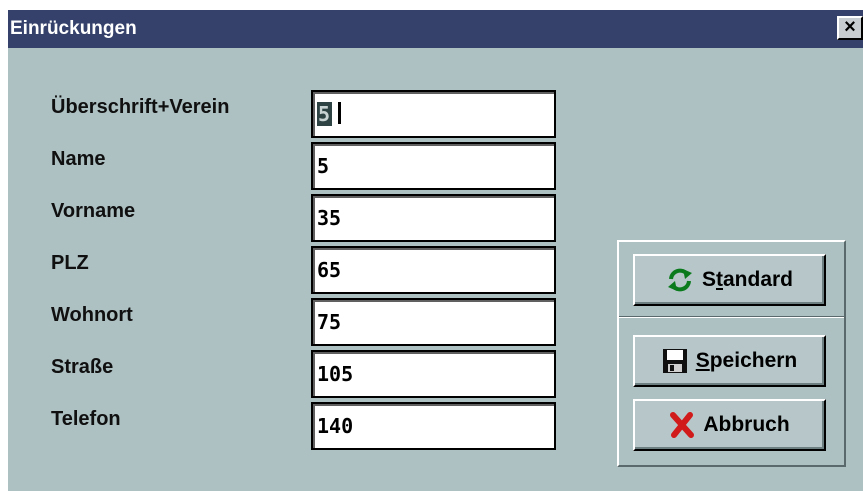 The image size is (863, 491). Describe the element at coordinates (433, 426) in the screenshot. I see `telefon-input: 140` at that location.